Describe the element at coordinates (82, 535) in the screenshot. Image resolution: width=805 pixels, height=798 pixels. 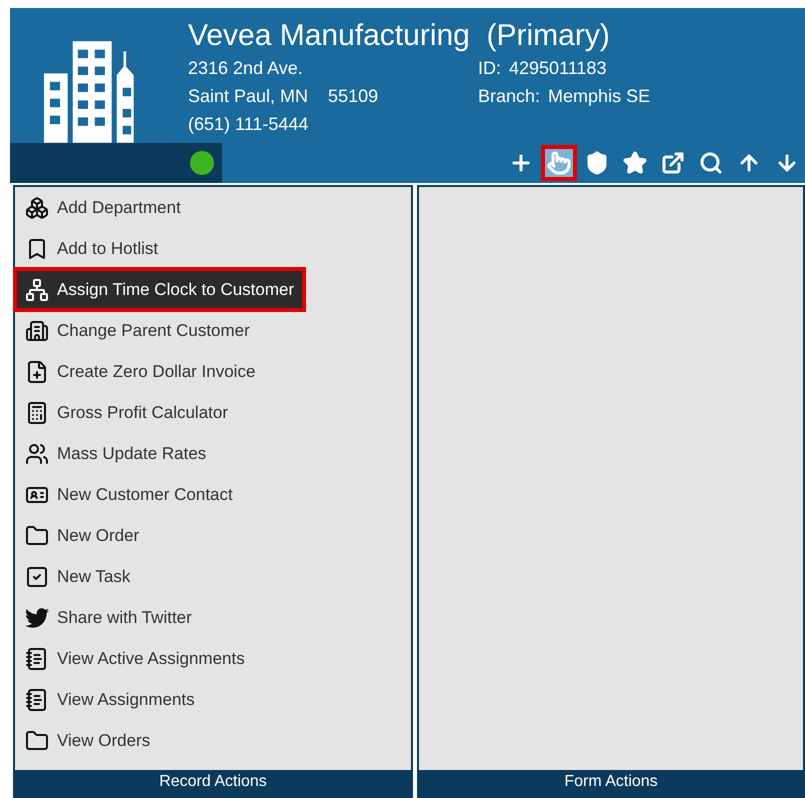
I see `action-item: New Order` at that location.